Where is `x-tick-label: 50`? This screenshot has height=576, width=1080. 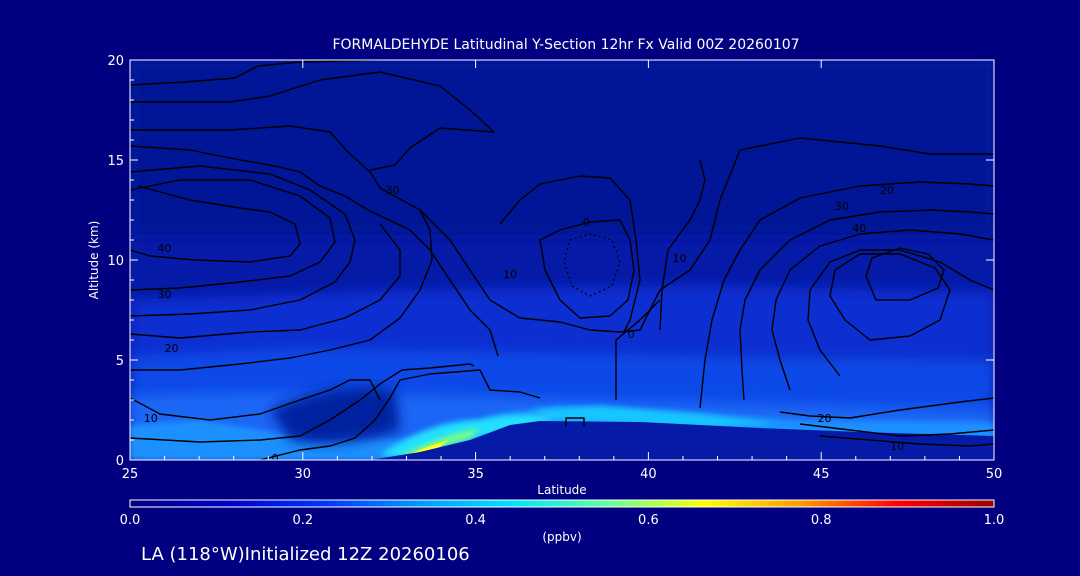 x-tick-label: 50 is located at coordinates (994, 474).